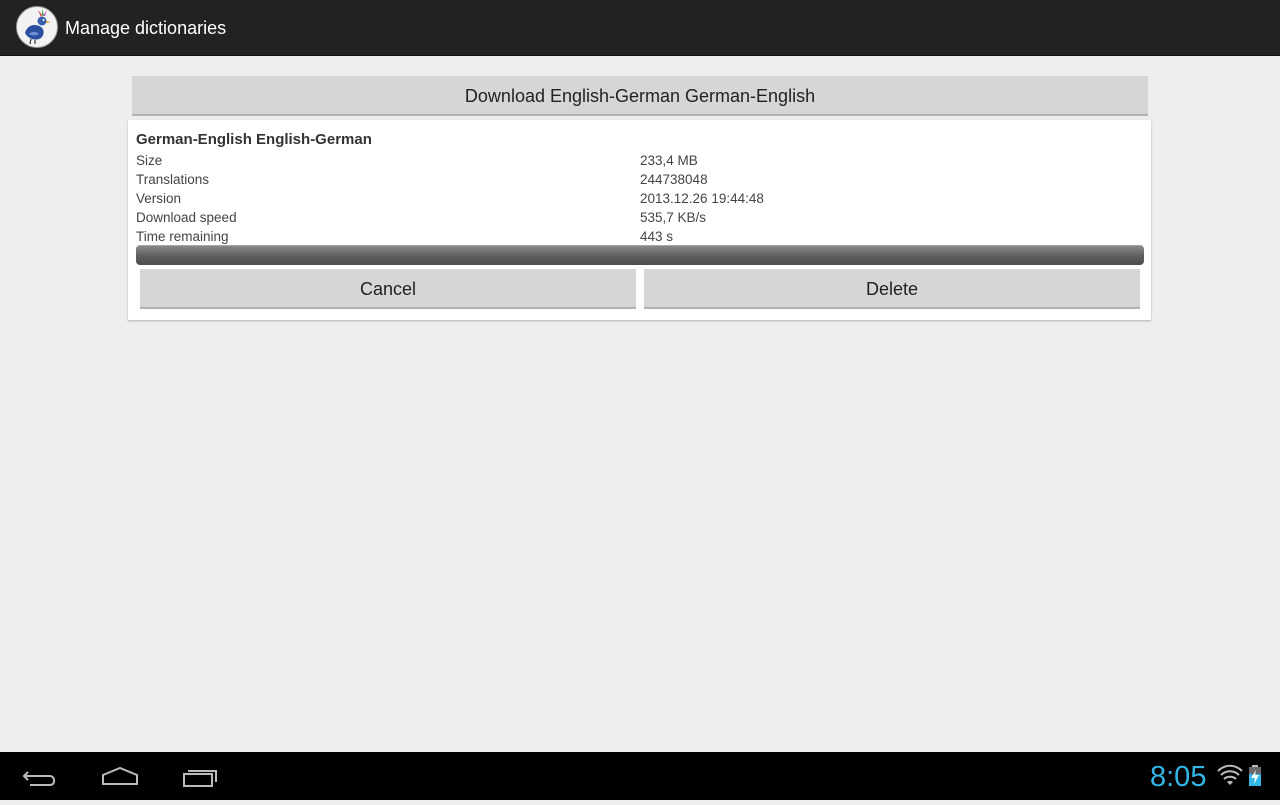 This screenshot has width=1280, height=805. What do you see at coordinates (669, 160) in the screenshot?
I see `info-value: 233,4 MB` at bounding box center [669, 160].